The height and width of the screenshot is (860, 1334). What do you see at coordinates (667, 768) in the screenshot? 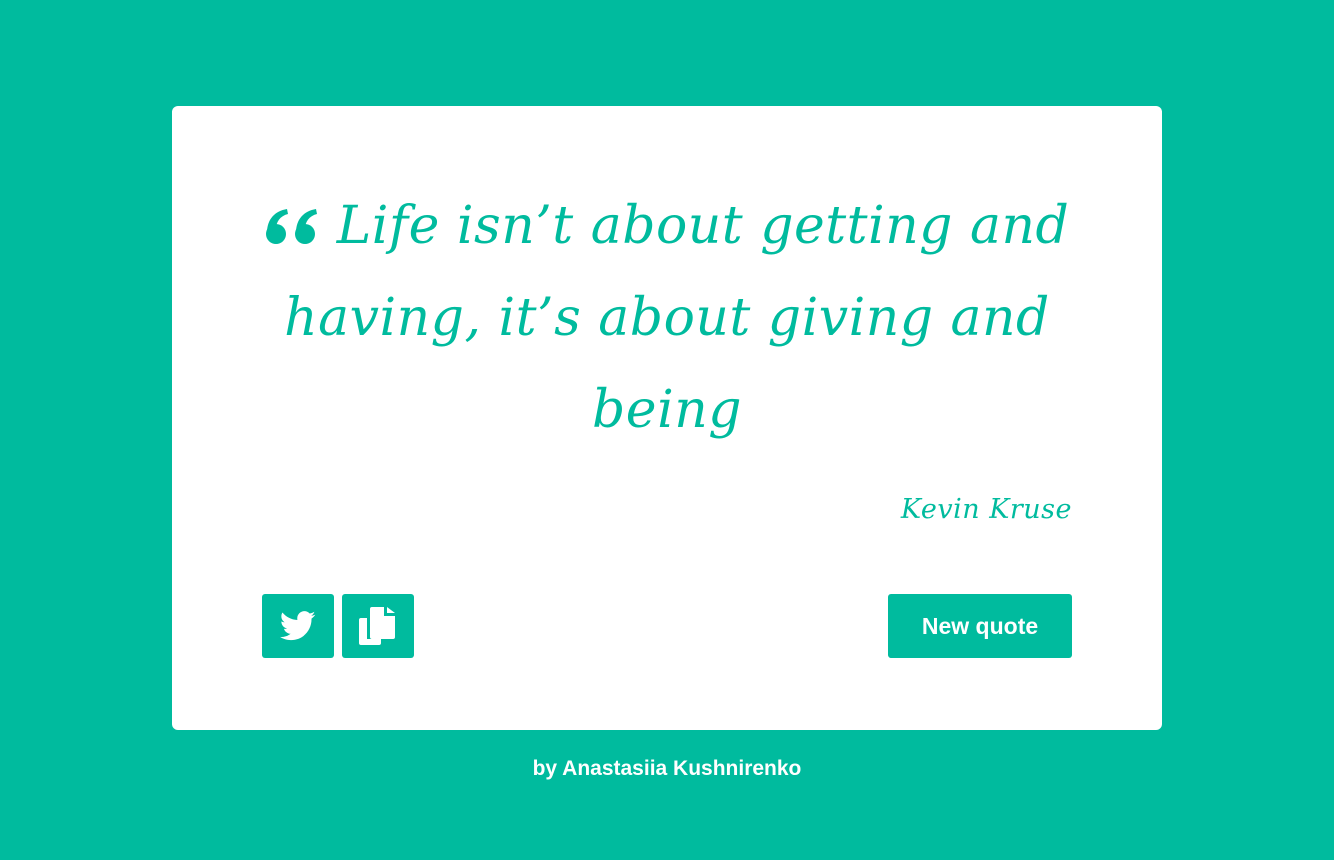
I see `footer-credit: by Anastasiia Kushnirenko` at bounding box center [667, 768].